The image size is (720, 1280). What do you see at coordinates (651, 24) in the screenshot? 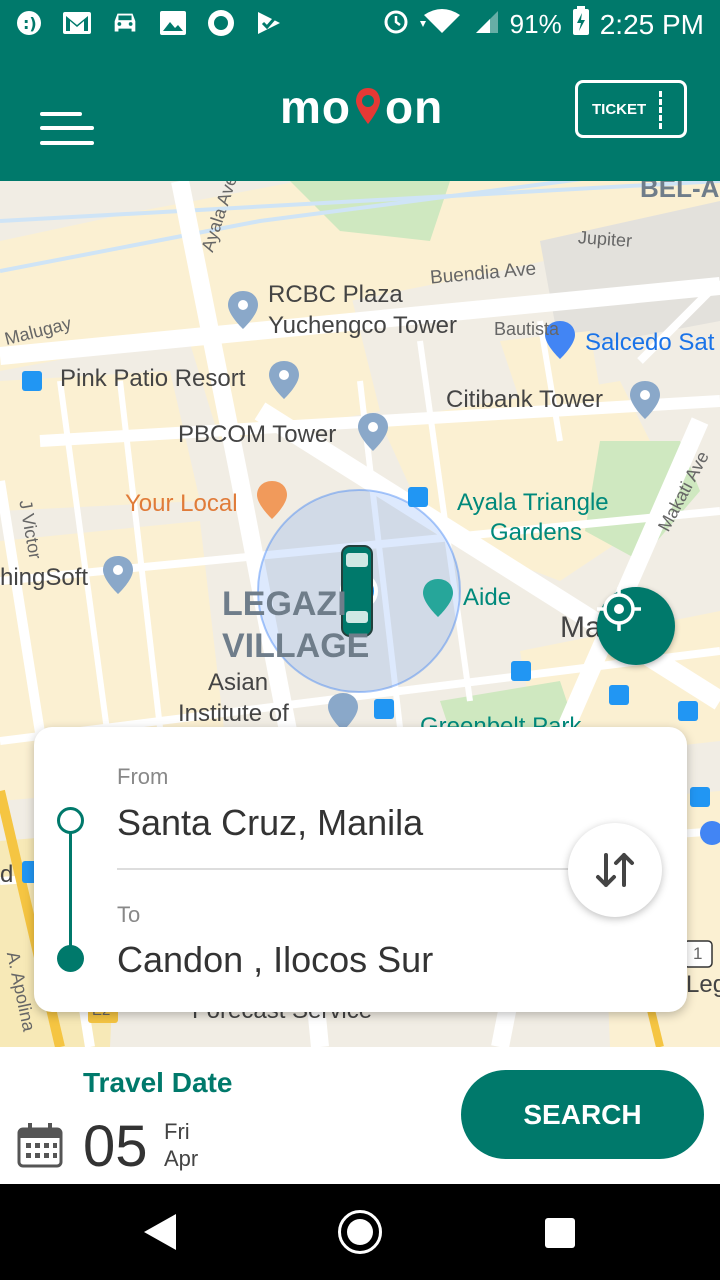
I see `clock: 2:25 PM` at bounding box center [651, 24].